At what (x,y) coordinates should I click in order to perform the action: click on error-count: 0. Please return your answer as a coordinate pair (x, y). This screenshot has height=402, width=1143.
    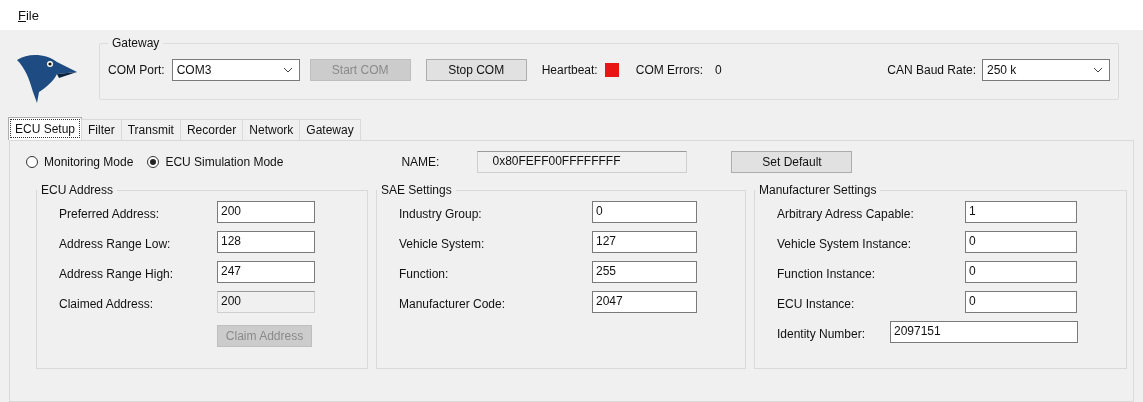
    Looking at the image, I should click on (718, 70).